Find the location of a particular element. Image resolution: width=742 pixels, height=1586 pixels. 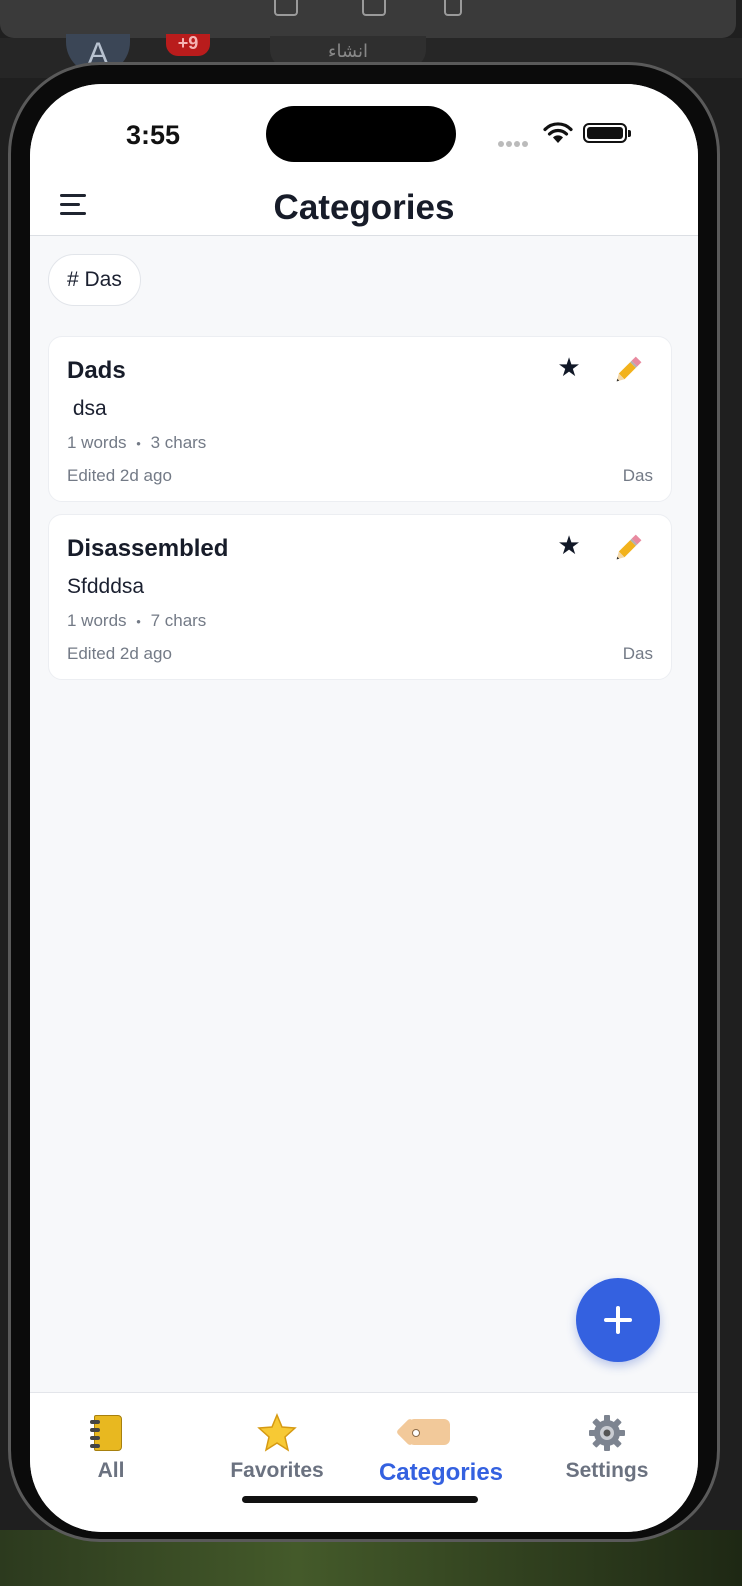

tab-settings: Settings is located at coordinates (607, 1448).